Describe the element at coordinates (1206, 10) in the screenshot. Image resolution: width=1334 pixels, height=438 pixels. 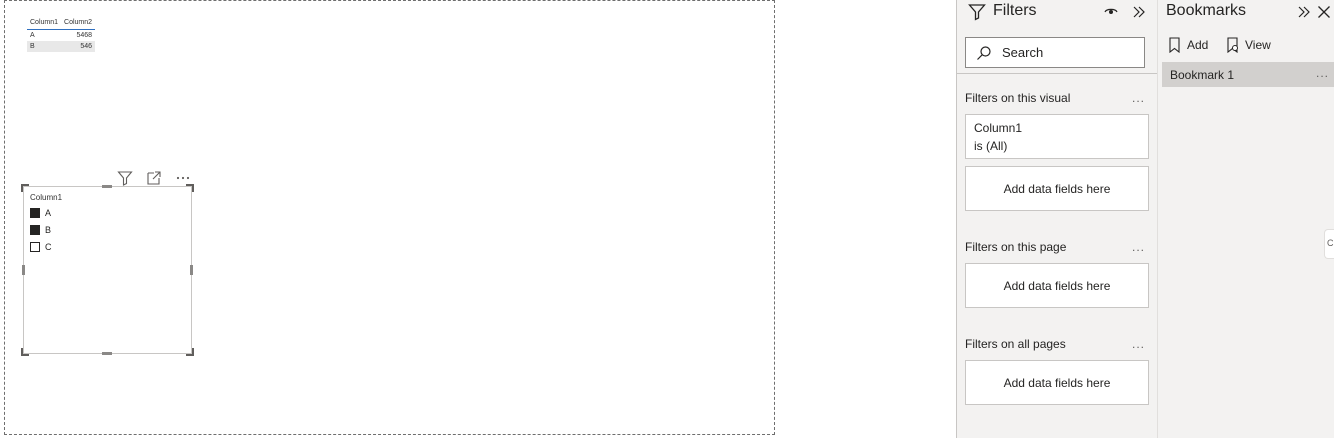
I see `bookmarks-title: Bookmarks` at that location.